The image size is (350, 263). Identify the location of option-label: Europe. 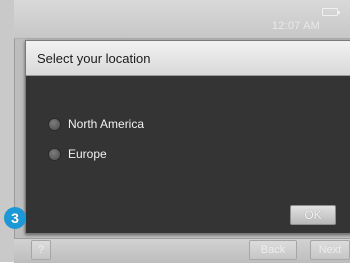
(87, 154).